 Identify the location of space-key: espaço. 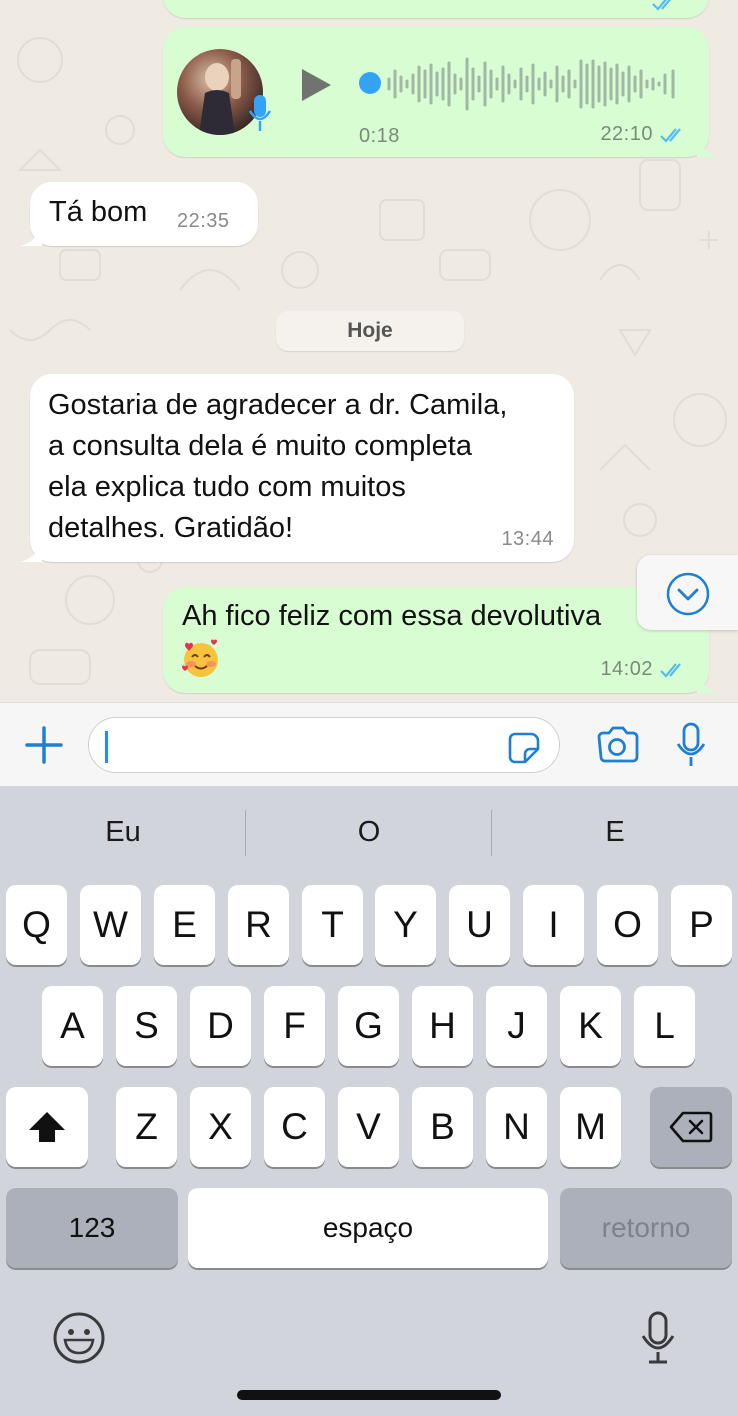
(368, 1228).